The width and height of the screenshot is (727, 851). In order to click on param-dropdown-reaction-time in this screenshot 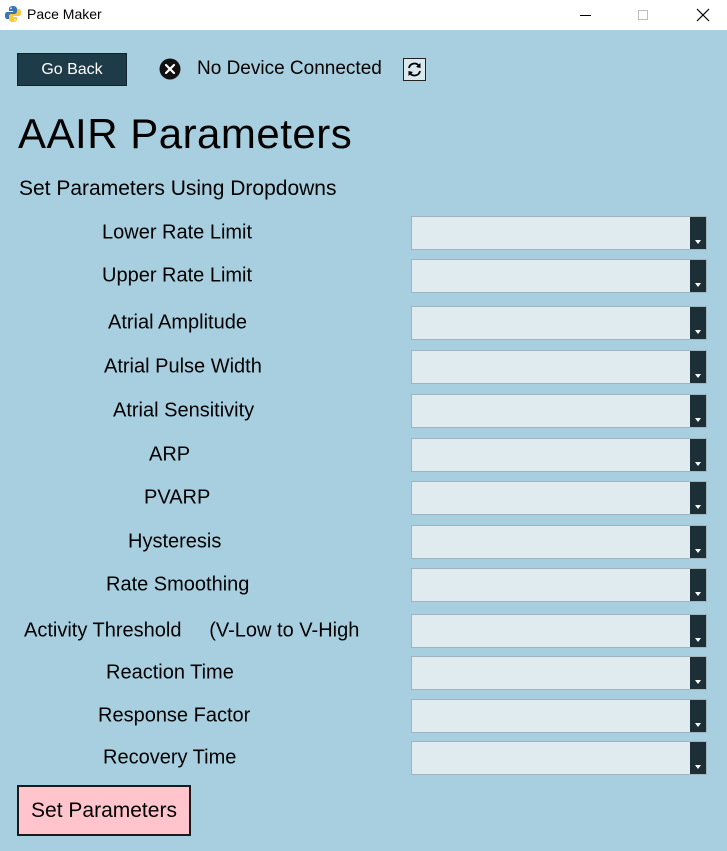, I will do `click(559, 673)`.